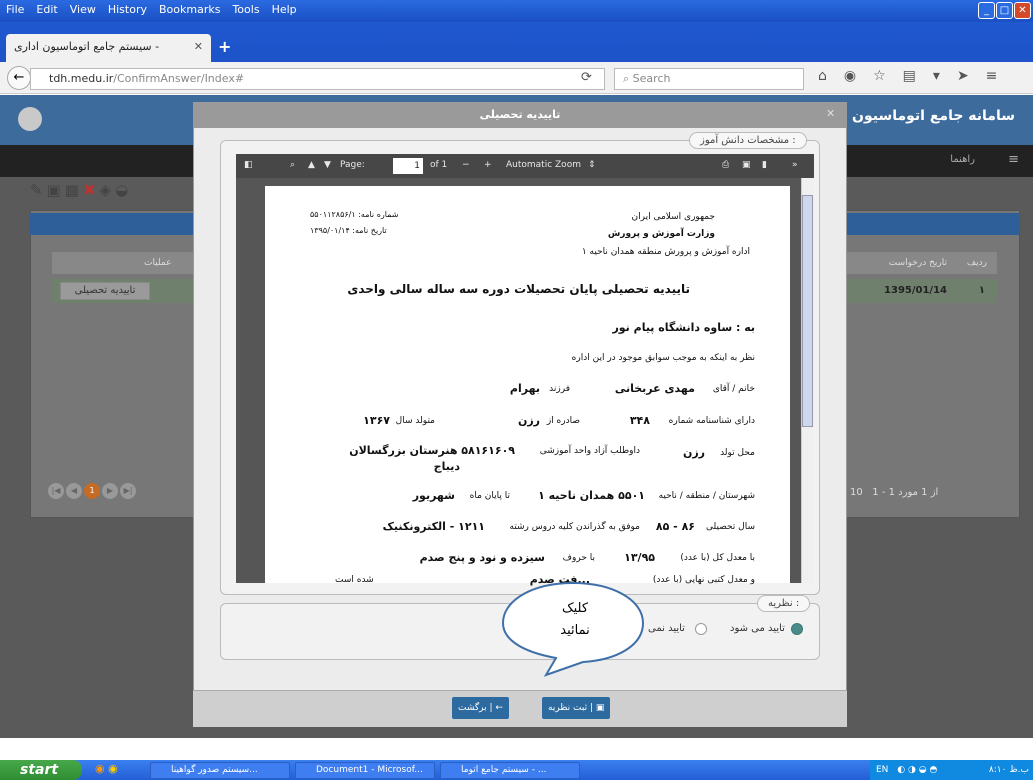 This screenshot has height=780, width=1033. What do you see at coordinates (592, 165) in the screenshot?
I see `zoom-dropdown-icon: ⇕` at bounding box center [592, 165].